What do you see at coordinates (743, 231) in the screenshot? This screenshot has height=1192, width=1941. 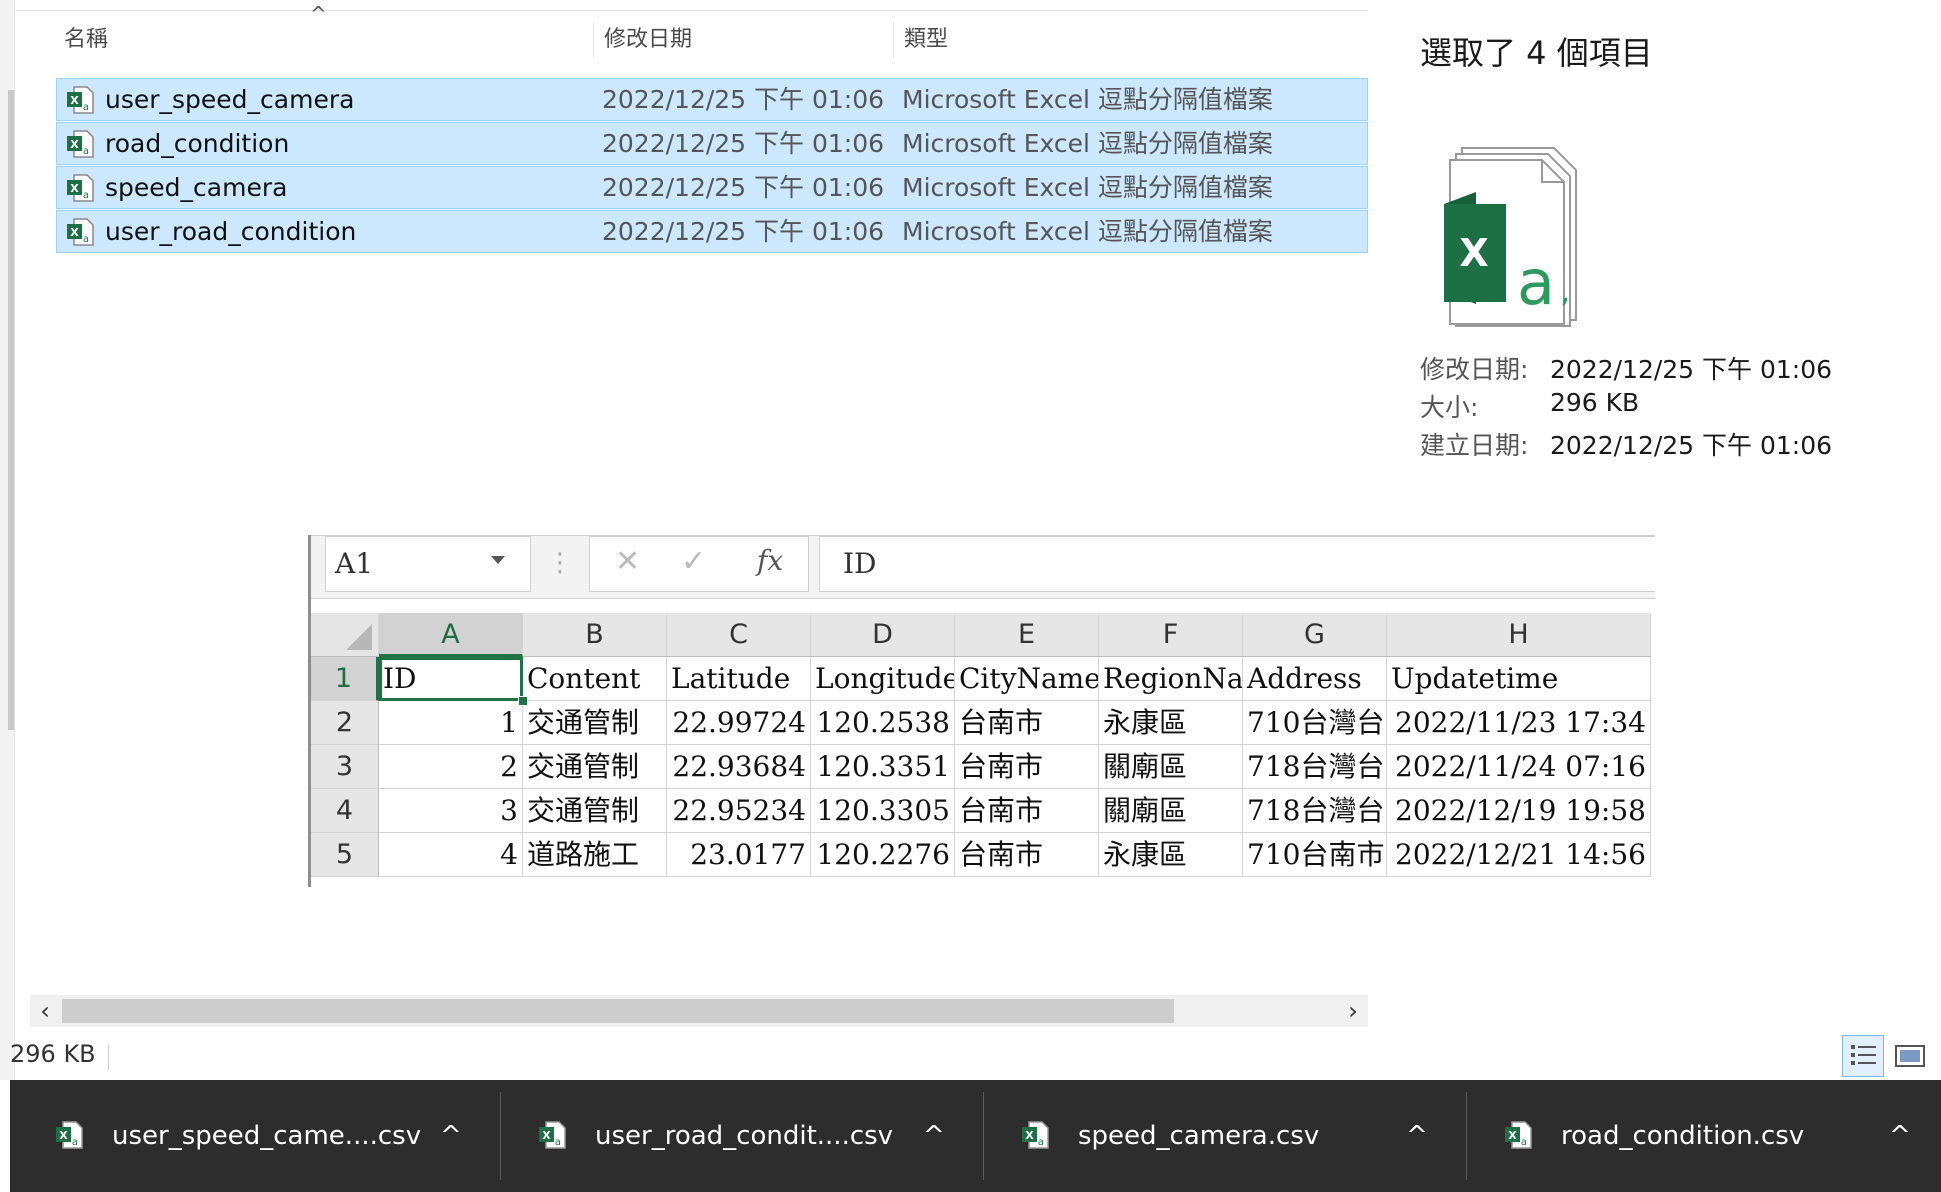 I see `file-date: 2022/12/25 下午 01:06` at bounding box center [743, 231].